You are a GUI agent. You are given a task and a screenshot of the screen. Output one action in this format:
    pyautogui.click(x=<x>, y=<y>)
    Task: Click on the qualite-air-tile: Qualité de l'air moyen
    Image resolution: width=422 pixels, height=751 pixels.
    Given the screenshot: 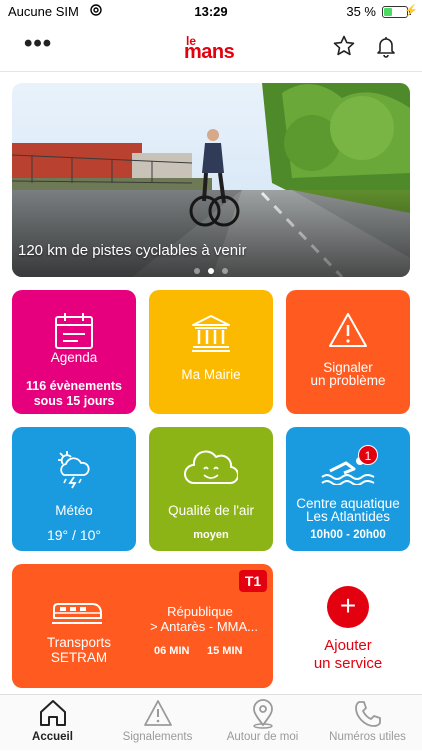 What is the action you would take?
    pyautogui.click(x=211, y=489)
    